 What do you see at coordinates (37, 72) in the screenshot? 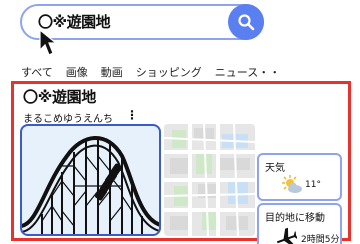
I see `tab-all: すべて` at bounding box center [37, 72].